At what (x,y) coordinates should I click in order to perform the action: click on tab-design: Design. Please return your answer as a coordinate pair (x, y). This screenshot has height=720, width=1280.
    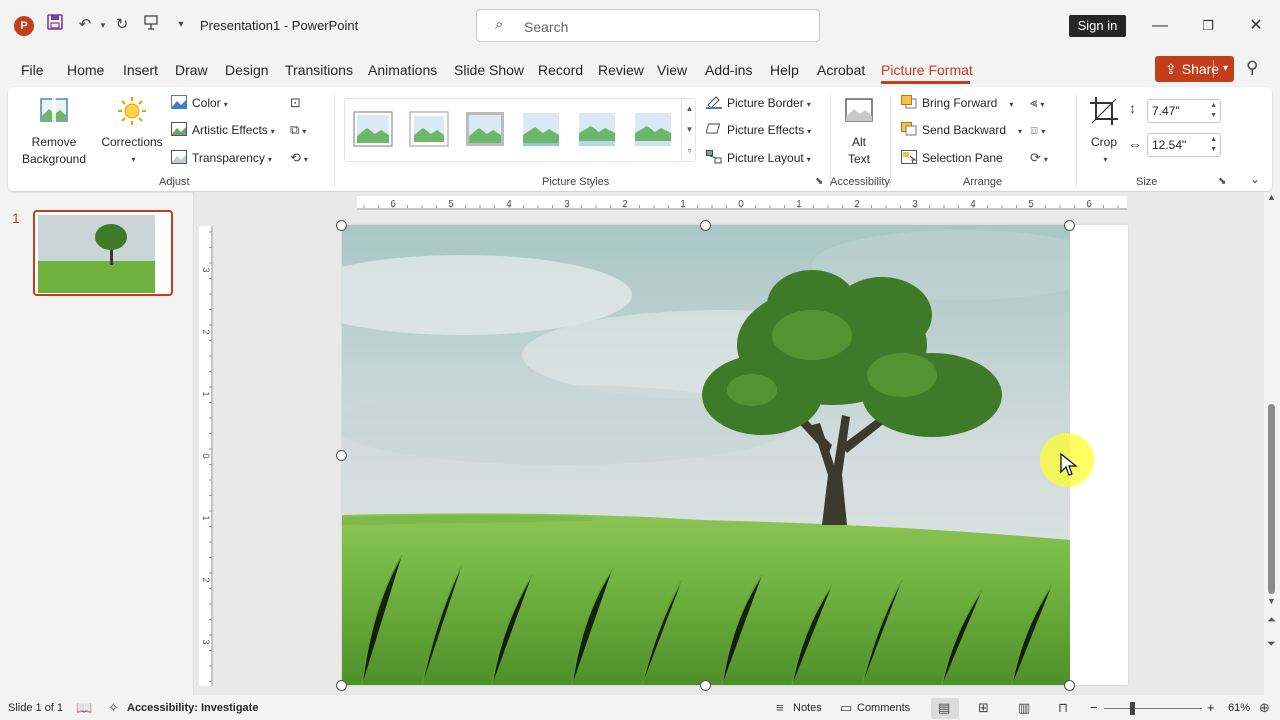
    Looking at the image, I should click on (247, 70).